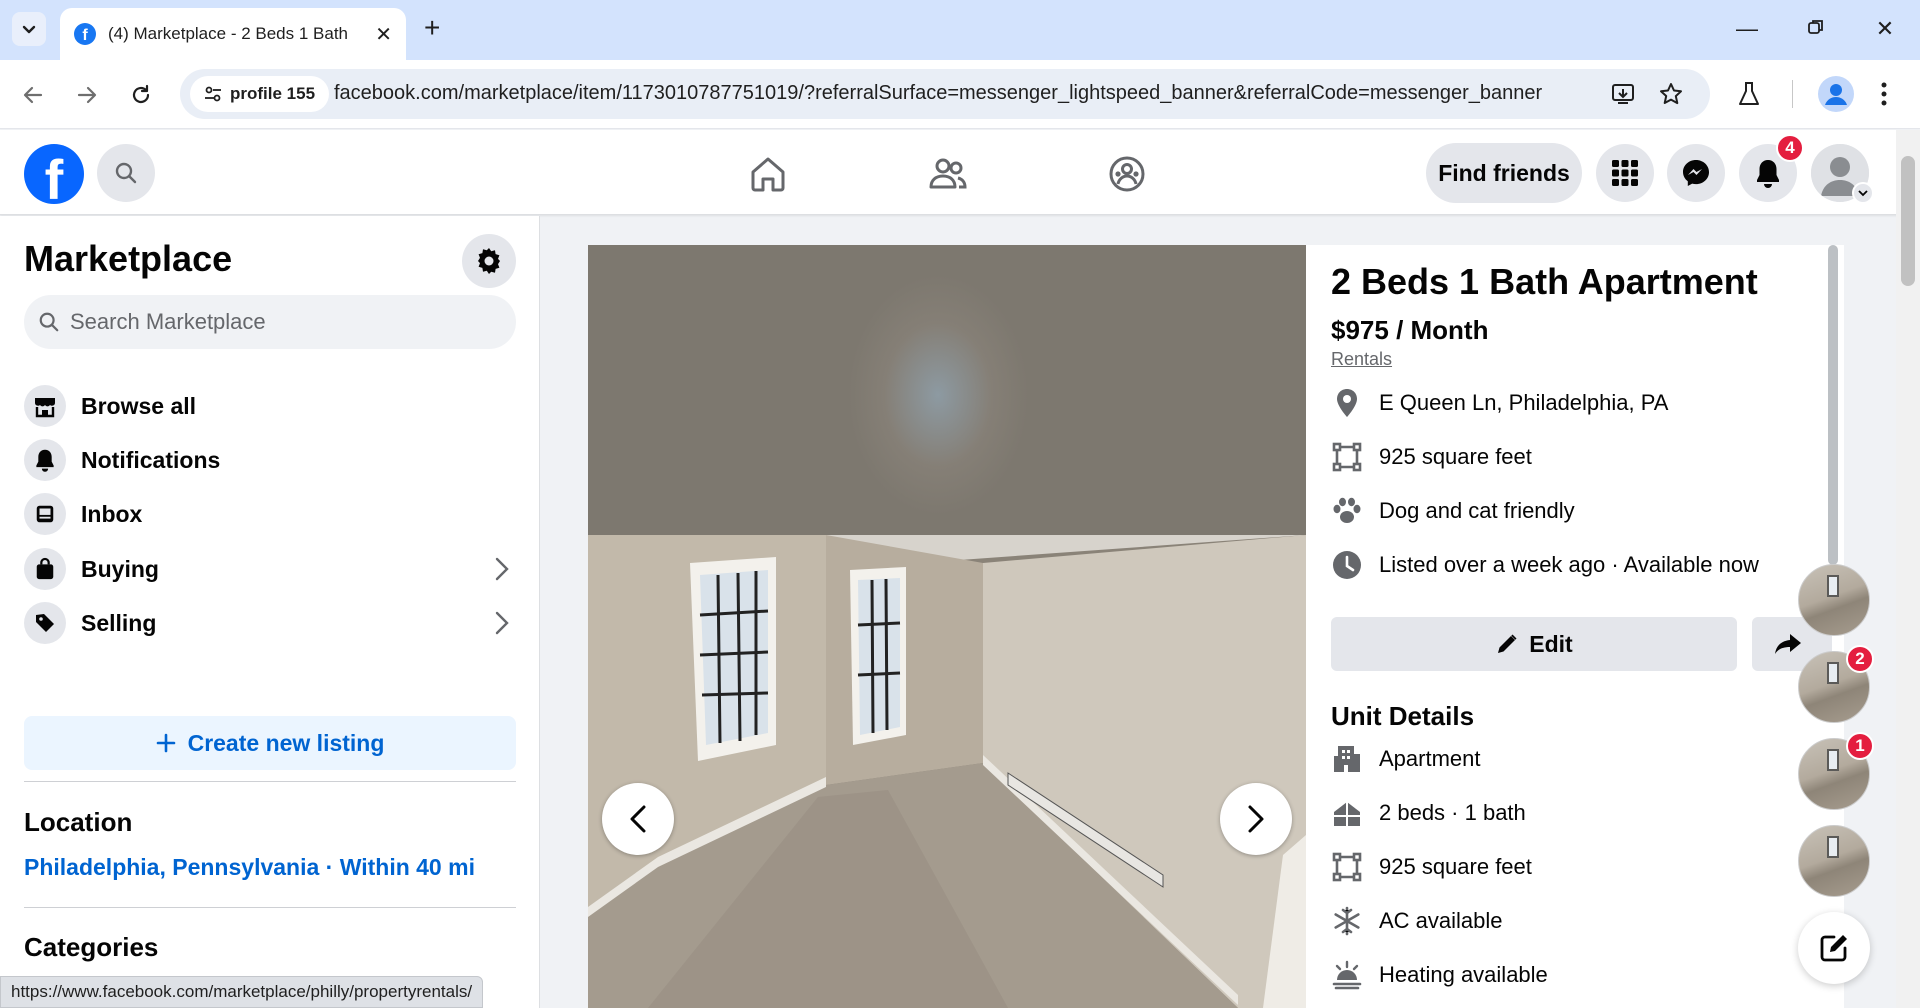 The width and height of the screenshot is (1920, 1008). Describe the element at coordinates (1347, 867) in the screenshot. I see `square-footage-icon` at that location.